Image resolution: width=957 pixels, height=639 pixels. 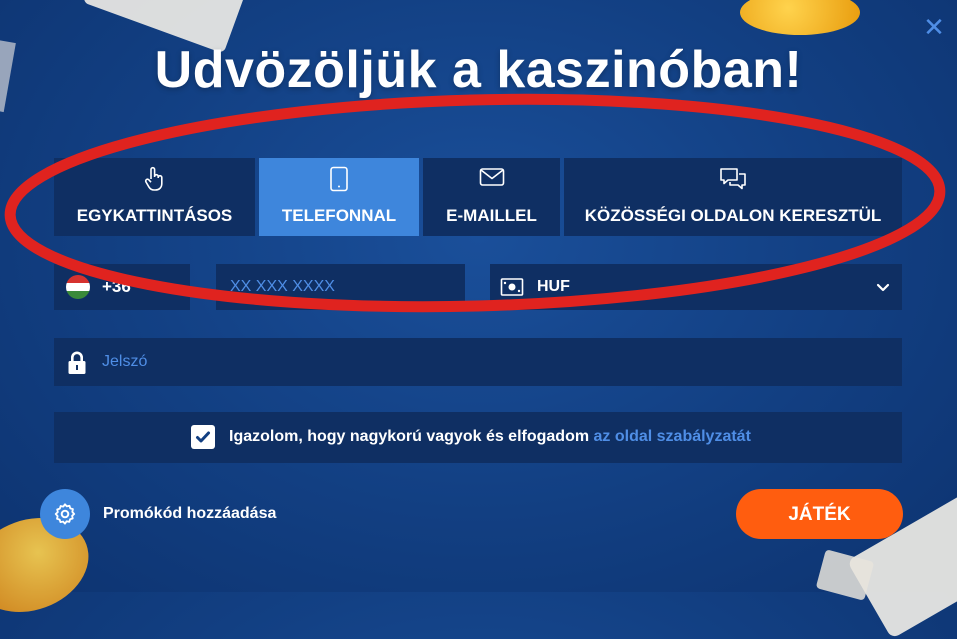 I want to click on phone-input, so click(x=340, y=287).